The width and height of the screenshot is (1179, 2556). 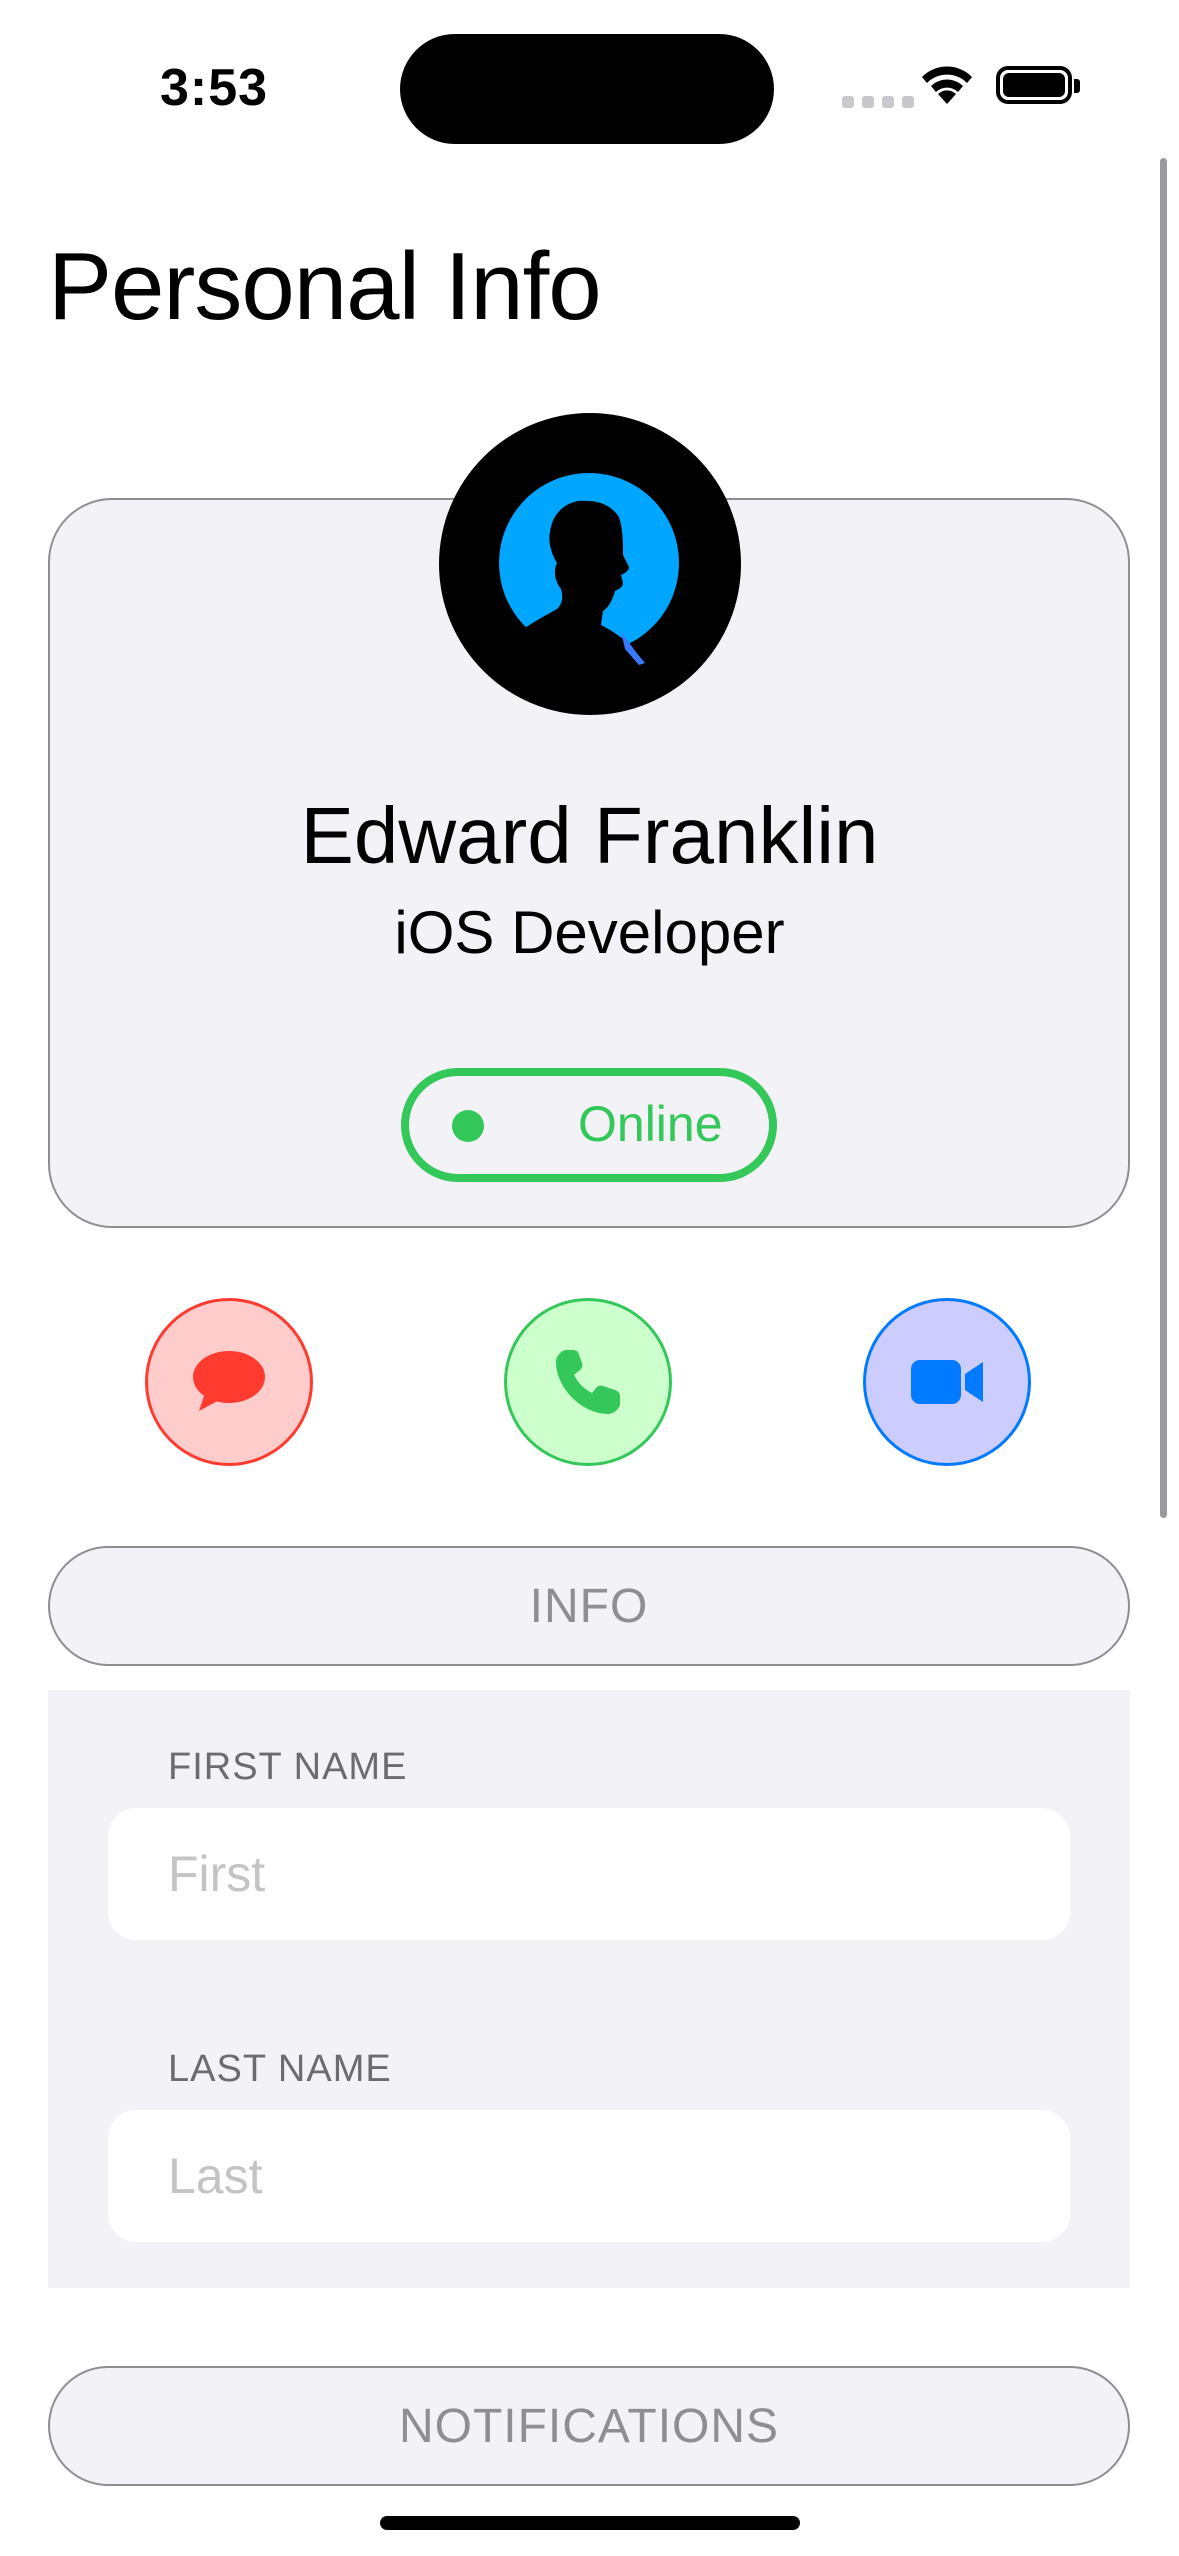 I want to click on status-dot-icon, so click(x=468, y=1126).